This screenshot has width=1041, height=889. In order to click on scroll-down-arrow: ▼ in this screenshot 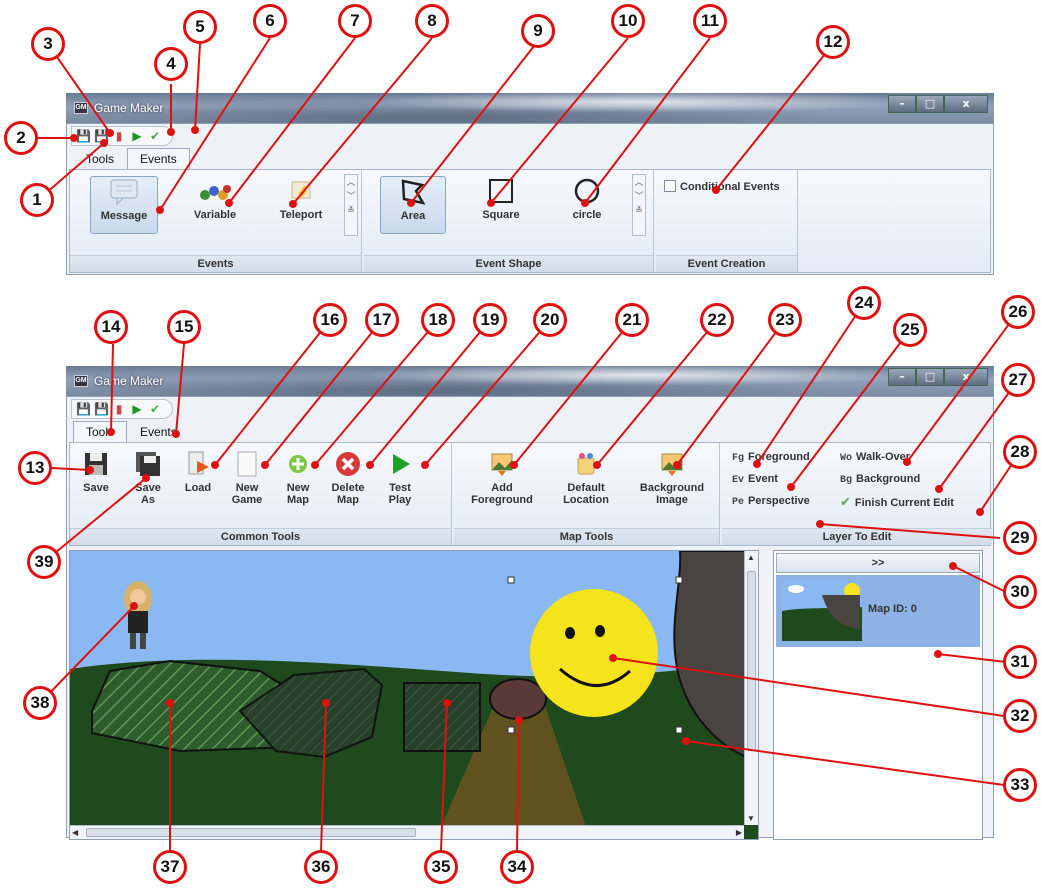, I will do `click(751, 818)`.